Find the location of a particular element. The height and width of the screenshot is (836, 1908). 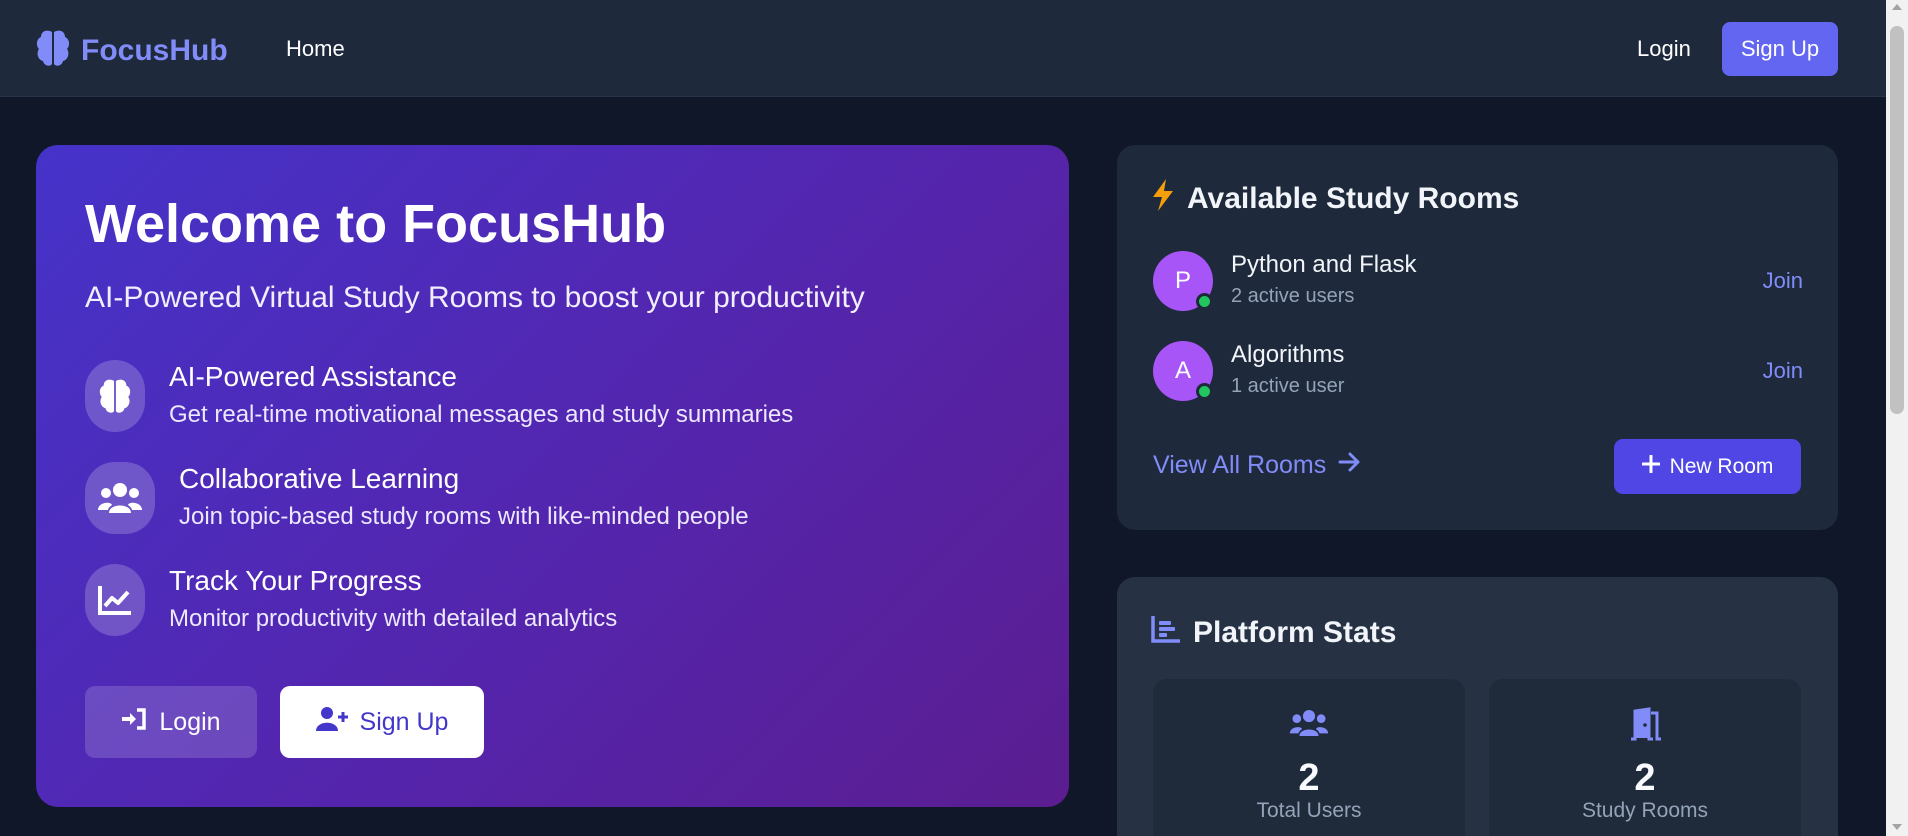

plus-icon is located at coordinates (1651, 466).